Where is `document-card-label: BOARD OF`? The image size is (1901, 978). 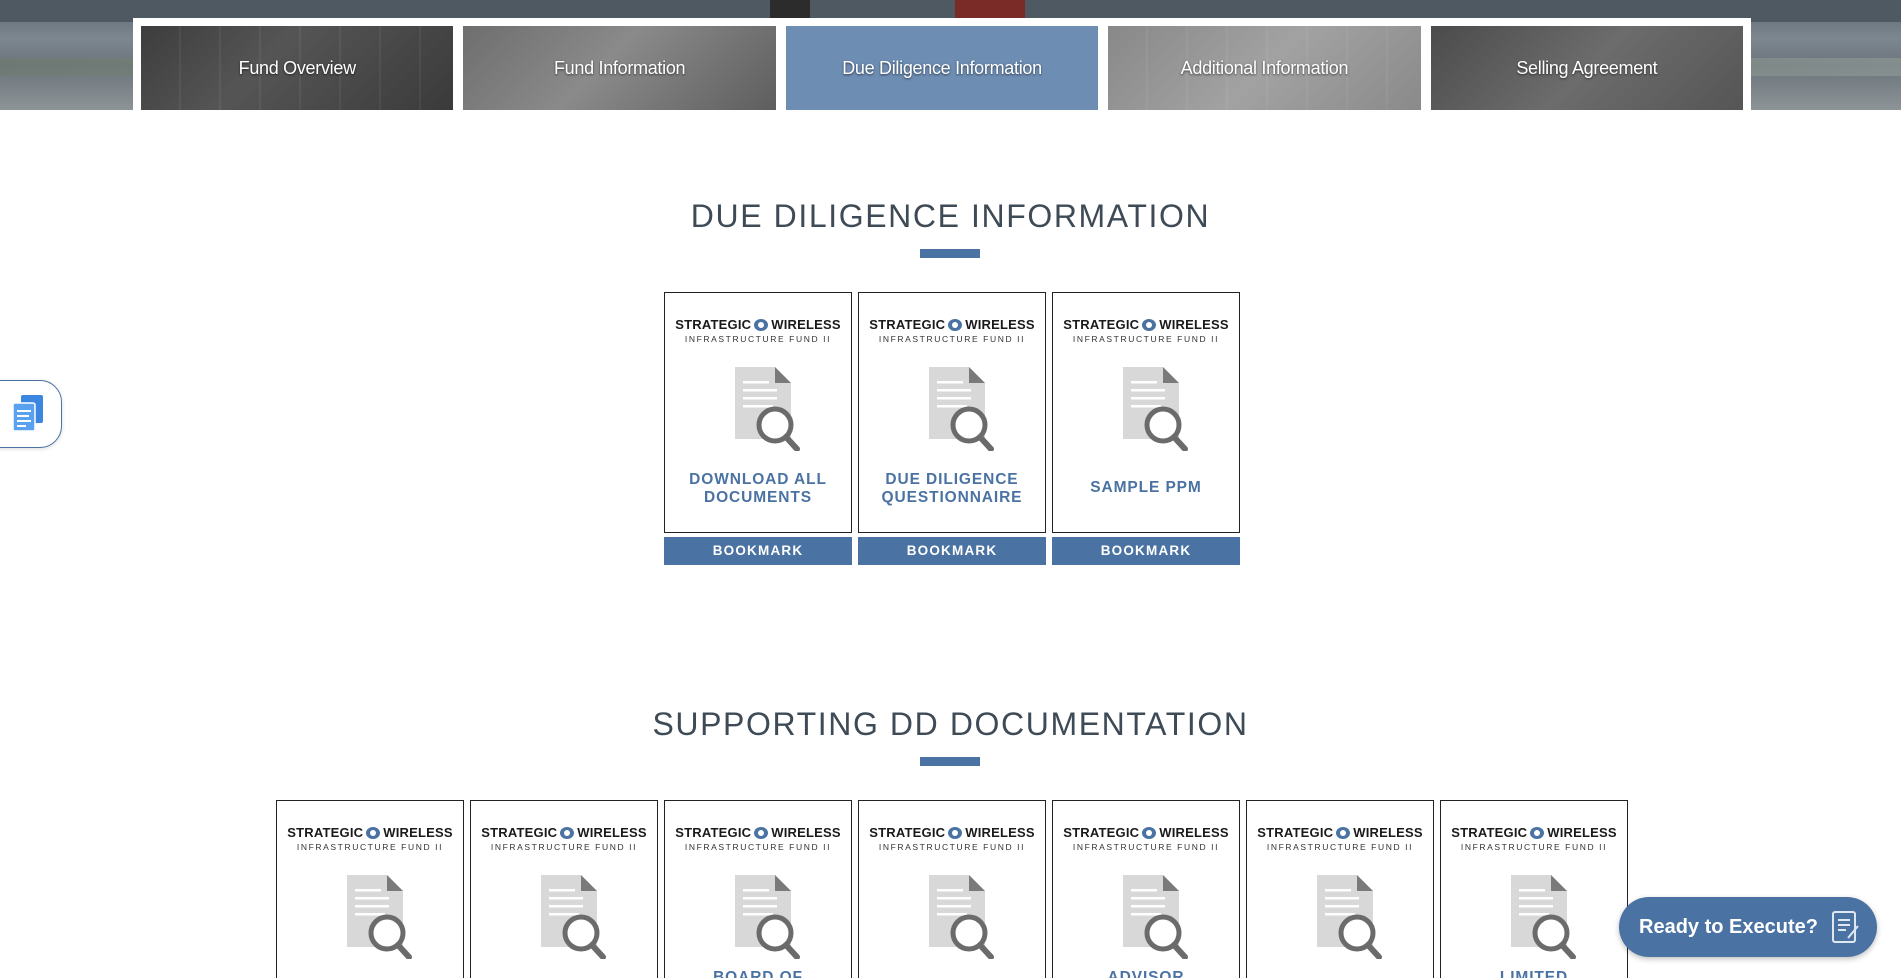
document-card-label: BOARD OF is located at coordinates (758, 973).